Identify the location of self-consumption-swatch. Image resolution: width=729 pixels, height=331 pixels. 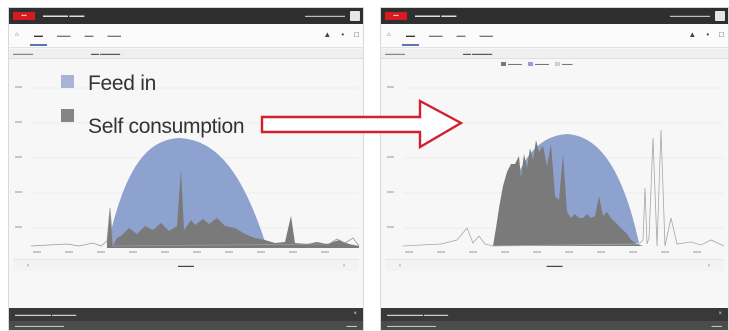
(67, 115).